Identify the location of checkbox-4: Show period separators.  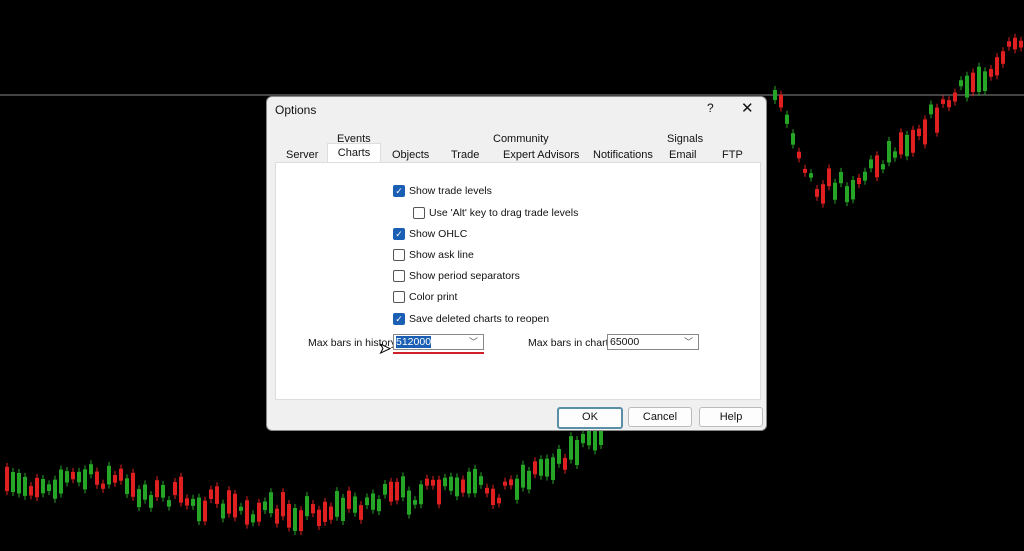
(456, 276).